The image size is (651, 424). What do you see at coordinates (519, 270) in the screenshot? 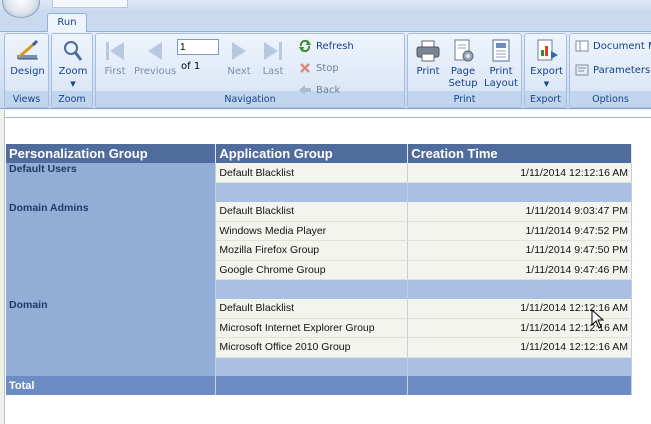
I see `creation-time-cell: 1/11/2014 9:47:46 PM` at bounding box center [519, 270].